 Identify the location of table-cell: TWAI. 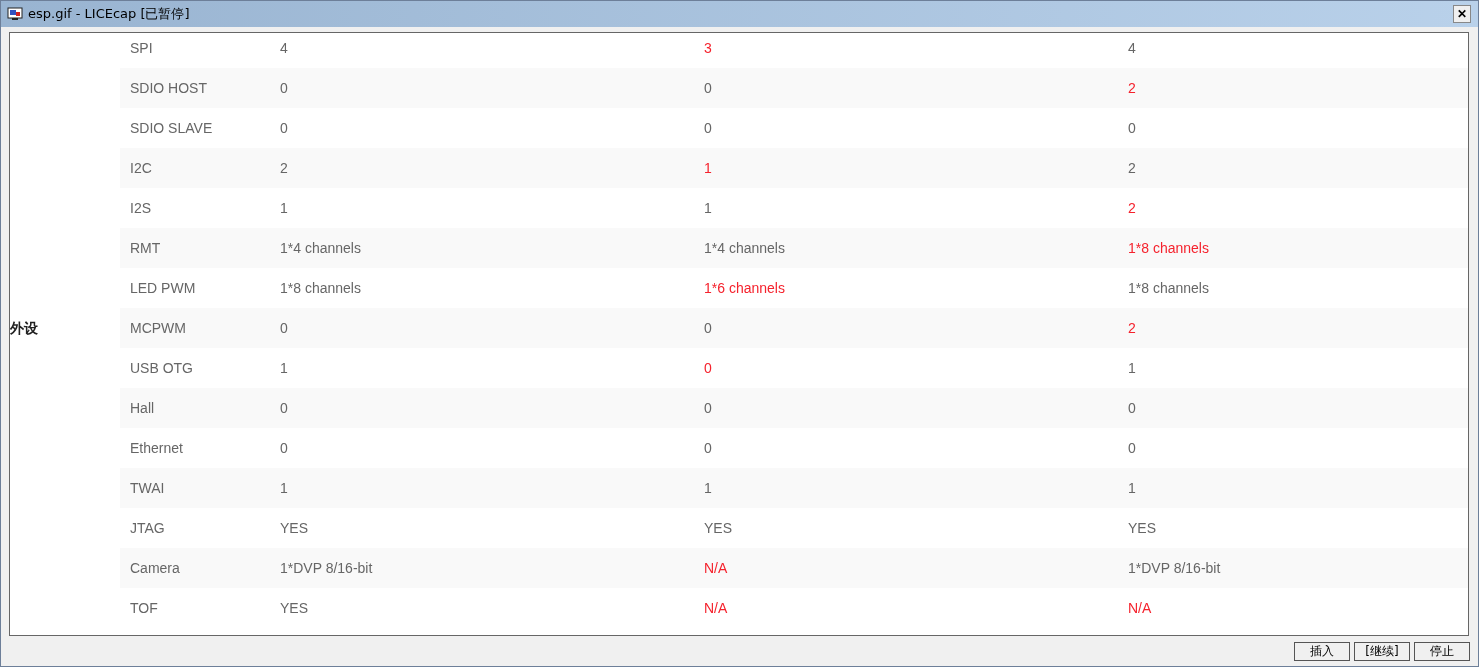
(147, 488).